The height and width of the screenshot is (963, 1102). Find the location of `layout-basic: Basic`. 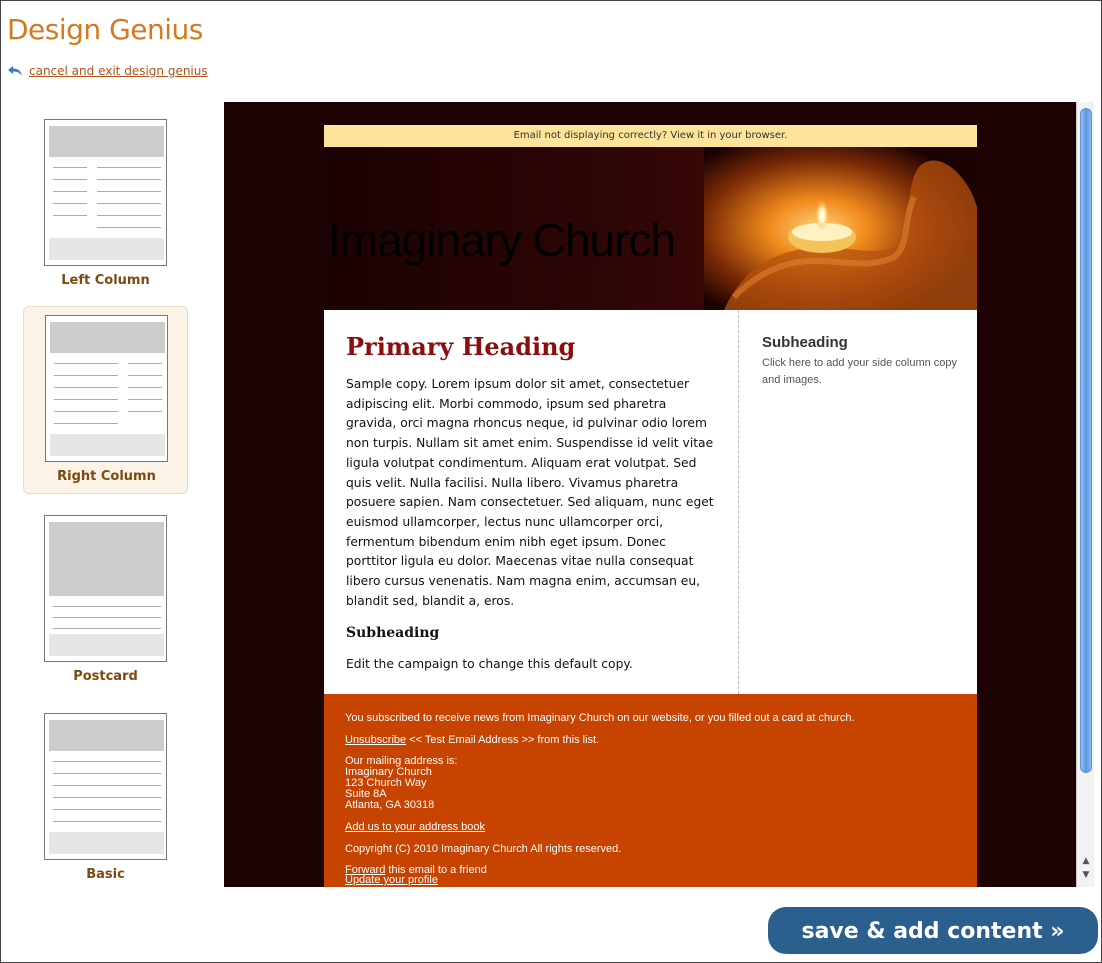

layout-basic: Basic is located at coordinates (105, 799).